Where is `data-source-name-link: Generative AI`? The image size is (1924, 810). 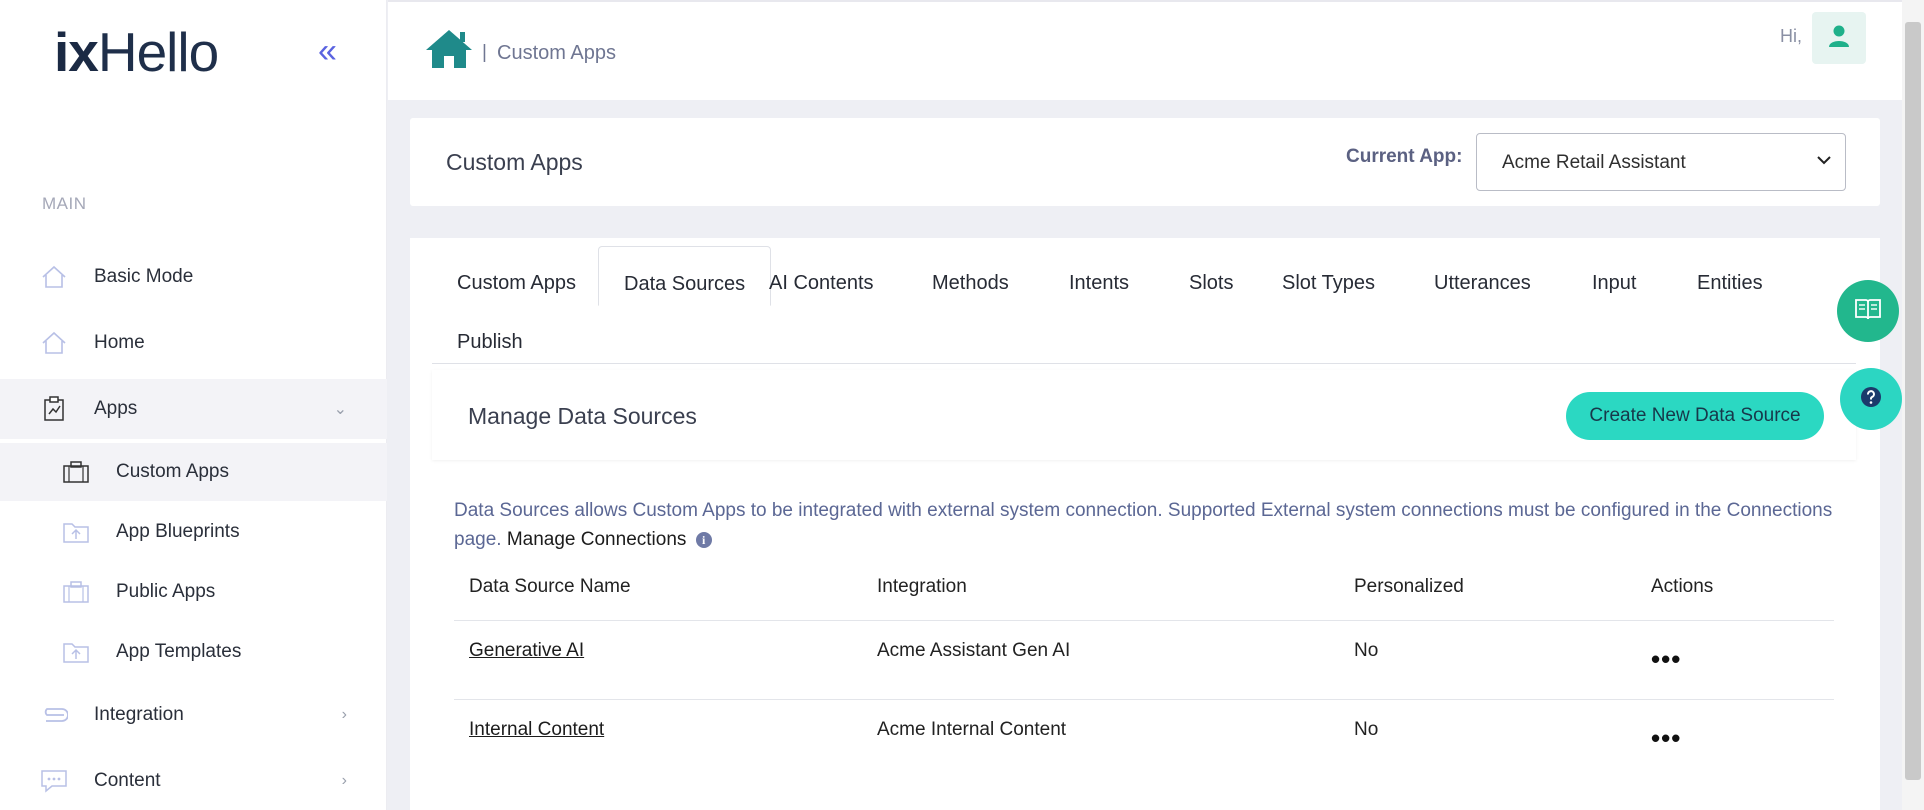 data-source-name-link: Generative AI is located at coordinates (526, 651).